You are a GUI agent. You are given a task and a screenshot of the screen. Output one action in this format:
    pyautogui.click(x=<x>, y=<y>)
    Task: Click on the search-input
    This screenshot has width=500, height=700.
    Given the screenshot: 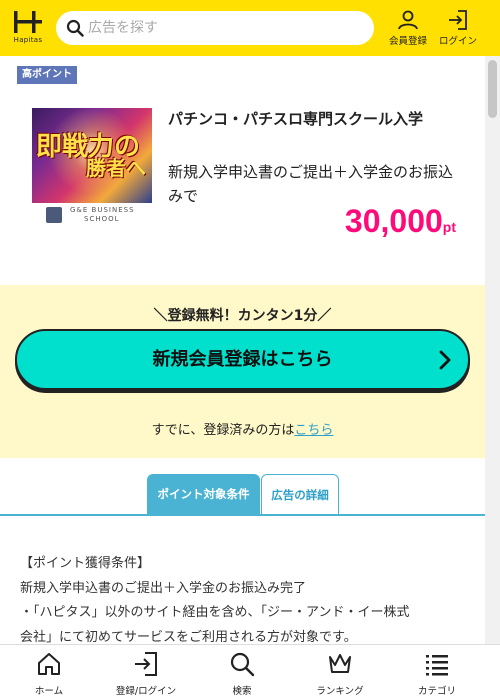 What is the action you would take?
    pyautogui.click(x=223, y=28)
    